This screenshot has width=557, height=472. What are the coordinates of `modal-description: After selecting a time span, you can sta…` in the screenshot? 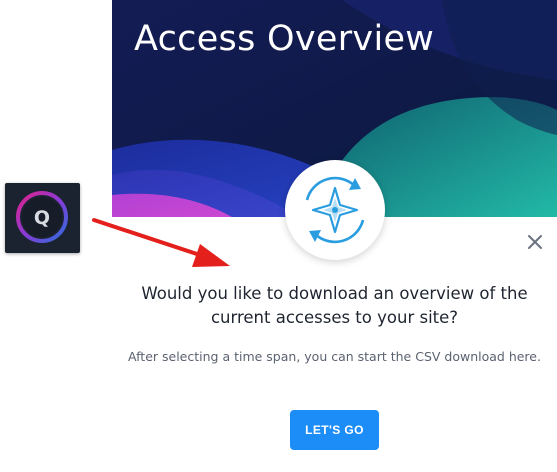 It's located at (334, 356).